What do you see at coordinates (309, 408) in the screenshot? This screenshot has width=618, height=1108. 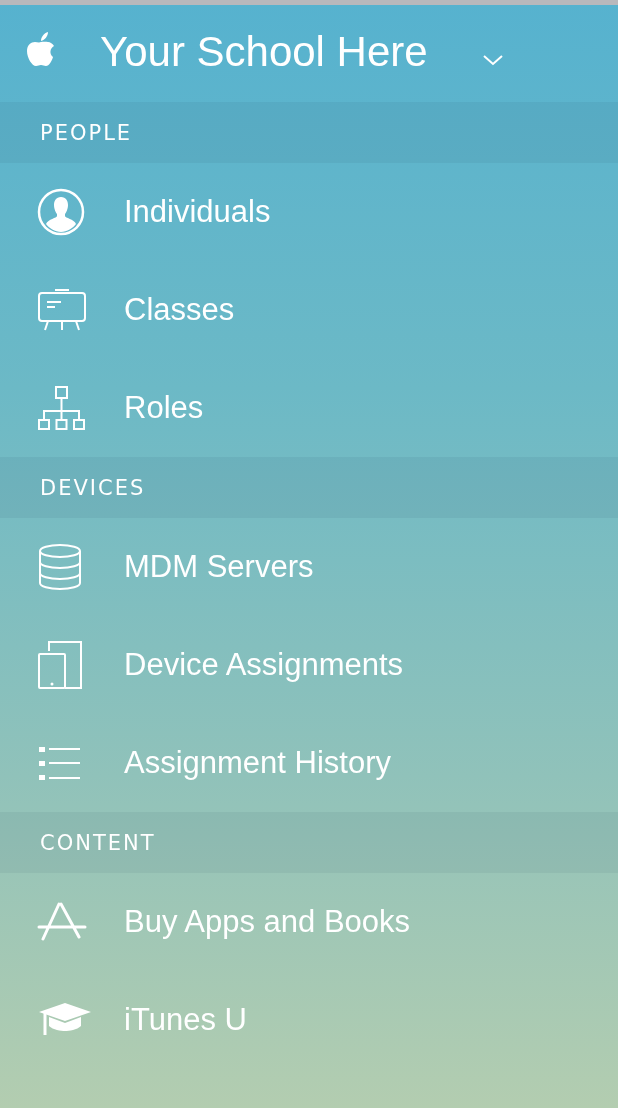 I see `menu-item: Roles` at bounding box center [309, 408].